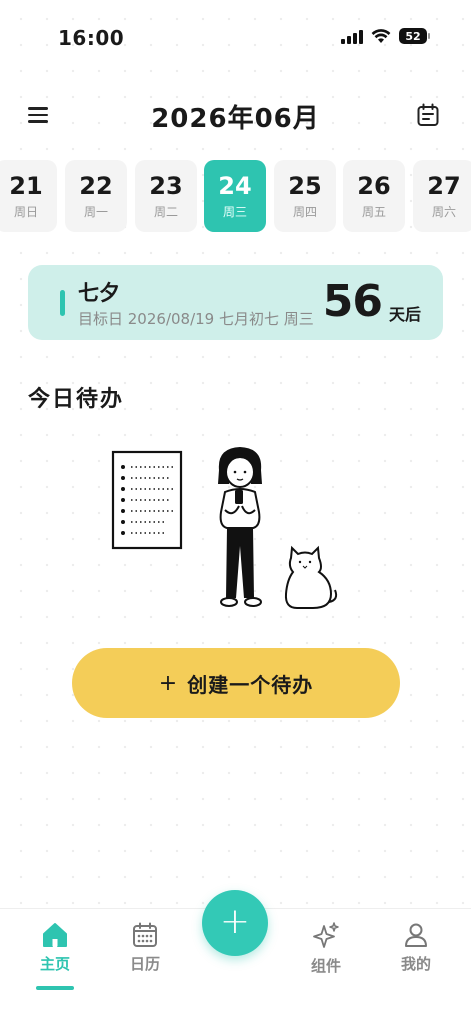  I want to click on day-weekday: 周二, so click(165, 212).